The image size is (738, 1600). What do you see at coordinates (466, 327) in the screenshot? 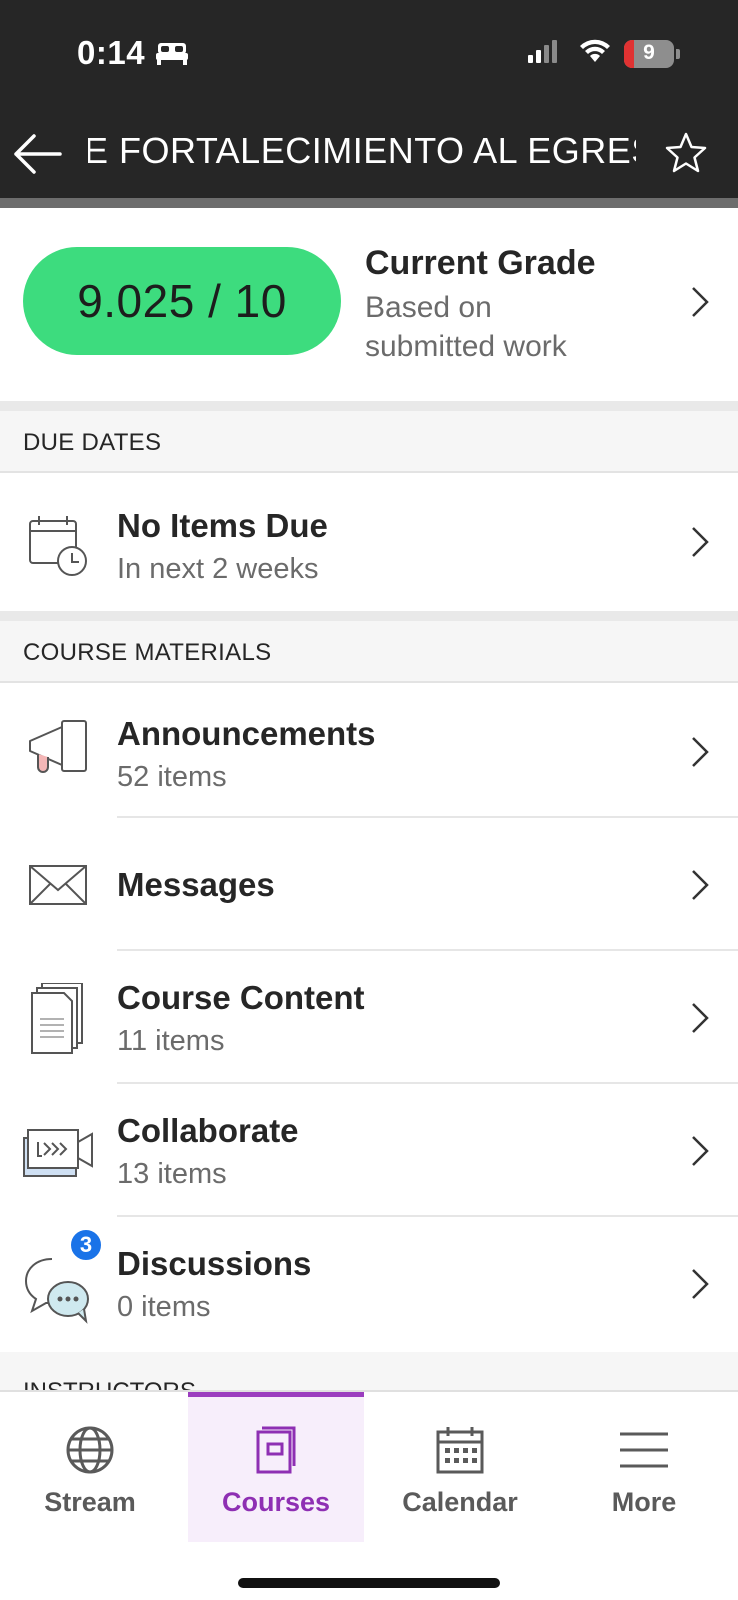
I see `grade-subtitle: Based on submitted work` at bounding box center [466, 327].